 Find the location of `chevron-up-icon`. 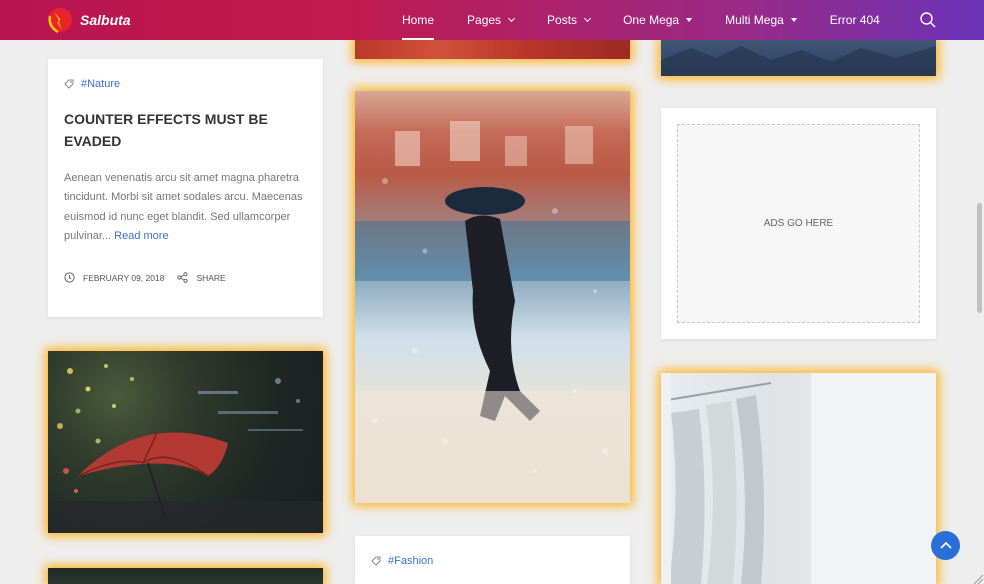

chevron-up-icon is located at coordinates (945, 545).